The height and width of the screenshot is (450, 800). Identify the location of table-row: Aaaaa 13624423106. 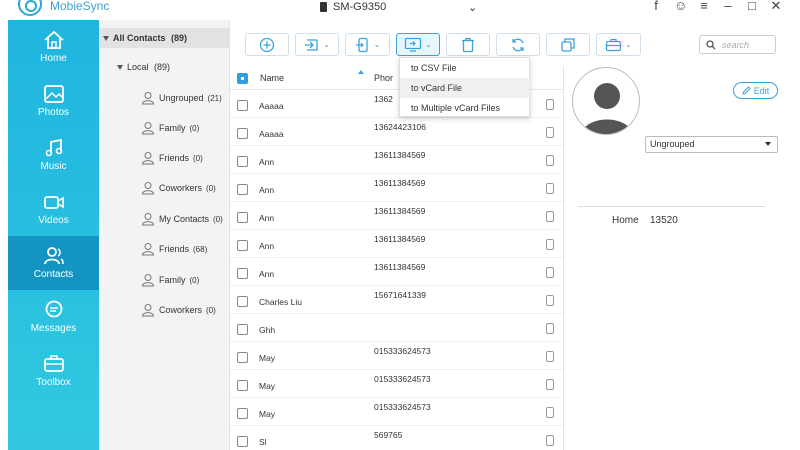
(397, 132).